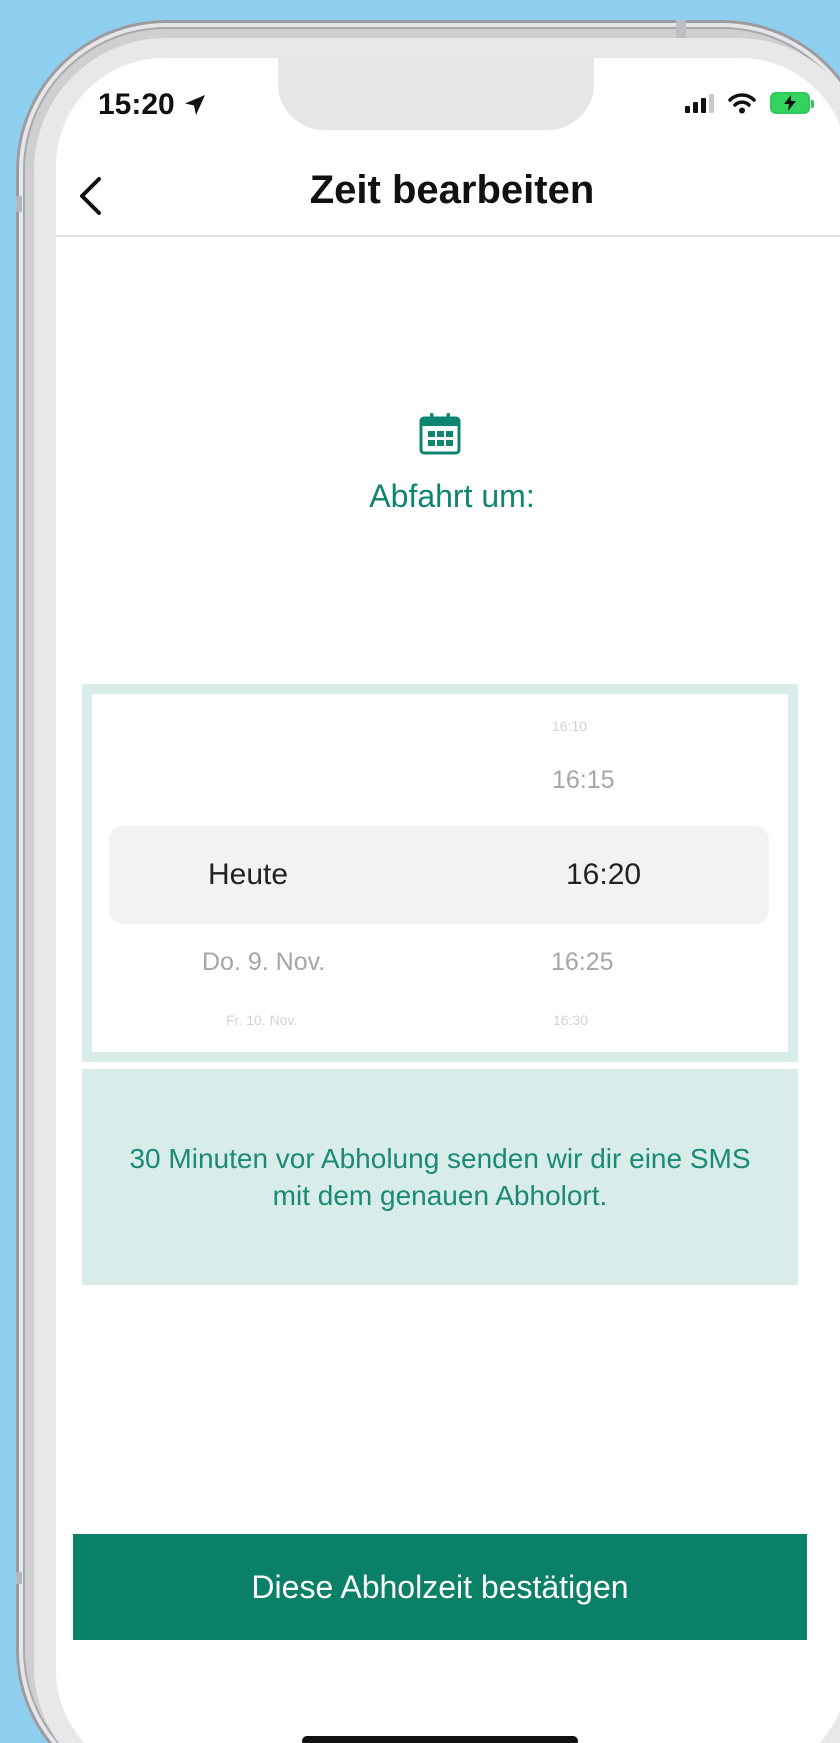  I want to click on side-button-left, so click(19, 204).